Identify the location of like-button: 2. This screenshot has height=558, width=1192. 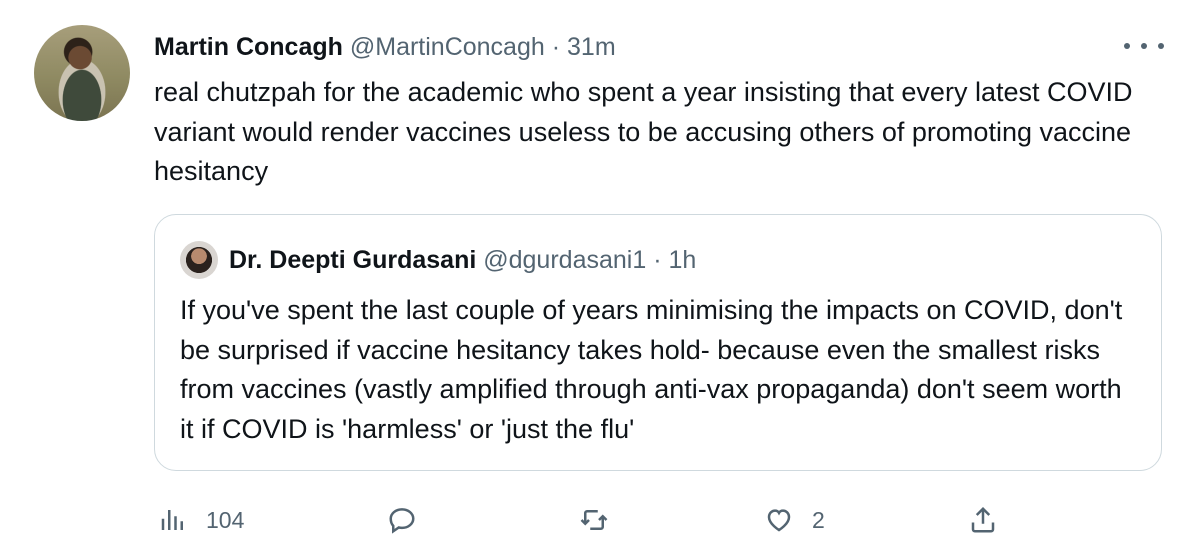
(794, 520).